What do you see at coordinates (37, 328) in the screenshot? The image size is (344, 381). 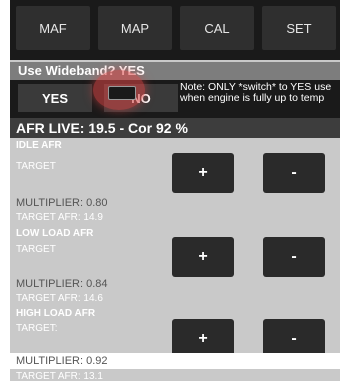 I see `high-load-afr-target-label: TARGET:` at bounding box center [37, 328].